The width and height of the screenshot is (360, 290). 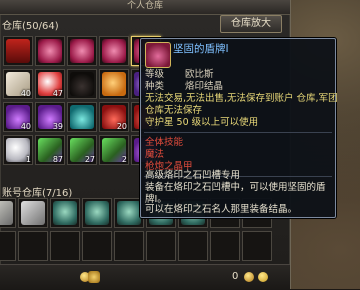 What do you see at coordinates (57, 126) in the screenshot?
I see `item-count: 39` at bounding box center [57, 126].